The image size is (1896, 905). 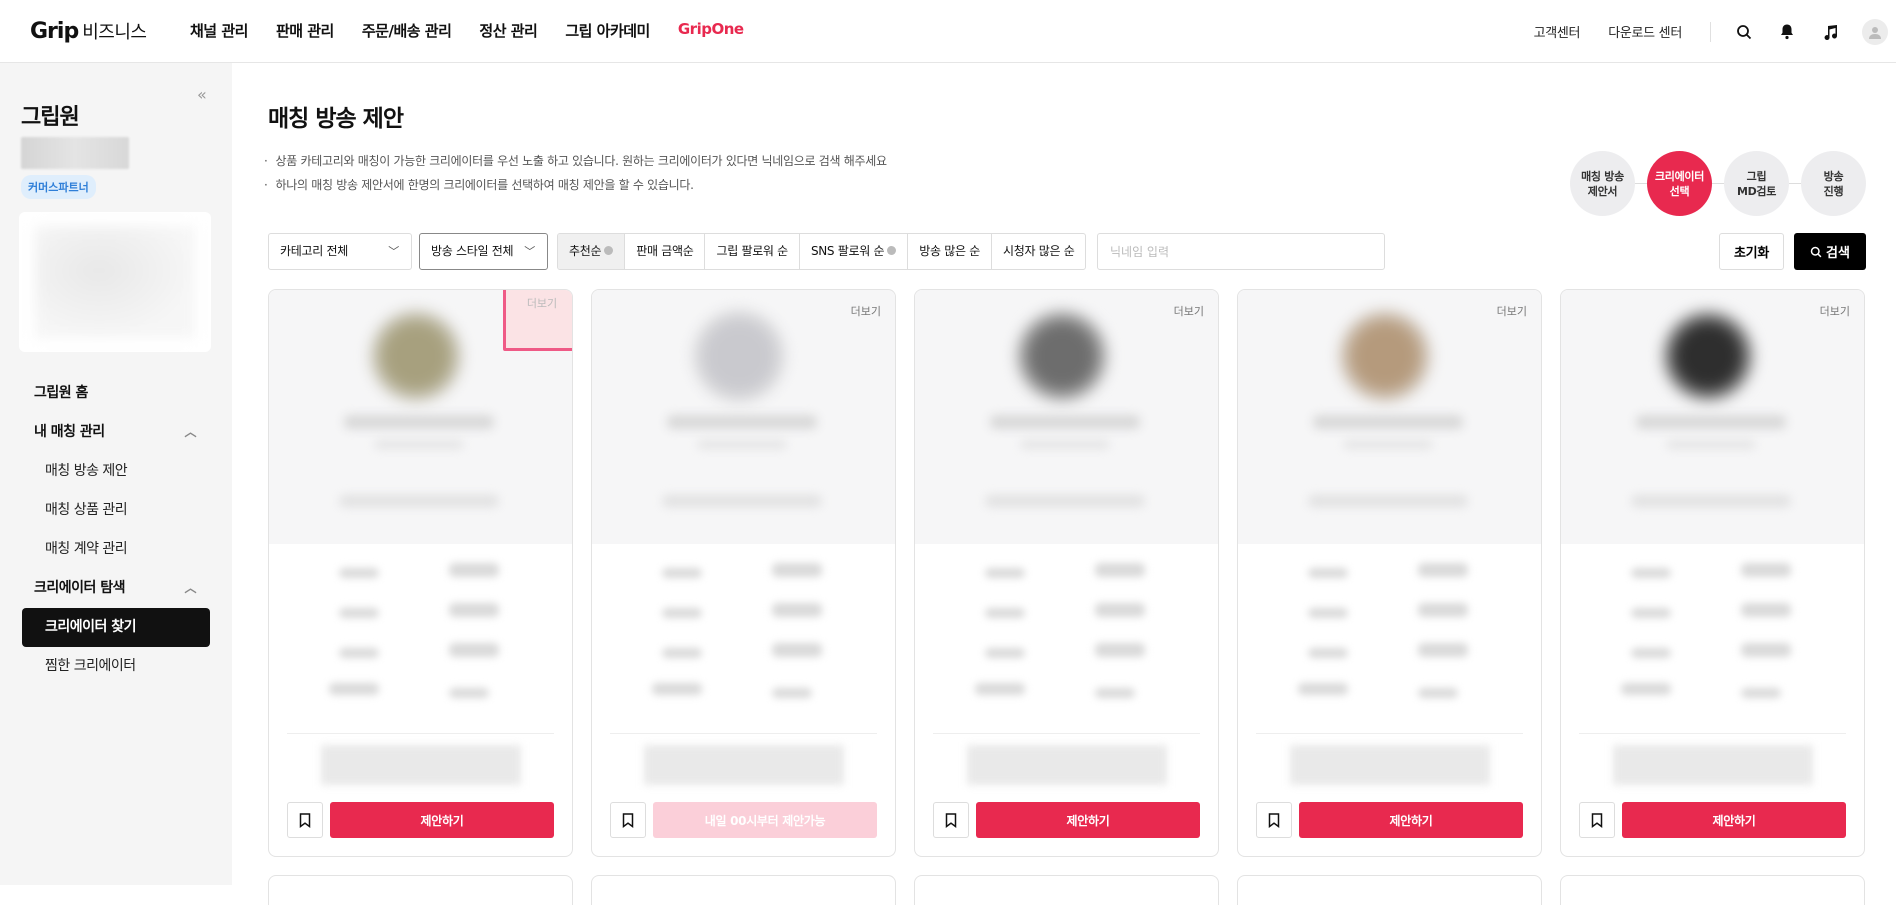 What do you see at coordinates (190, 588) in the screenshot?
I see `chevron-up-icon: ︿` at bounding box center [190, 588].